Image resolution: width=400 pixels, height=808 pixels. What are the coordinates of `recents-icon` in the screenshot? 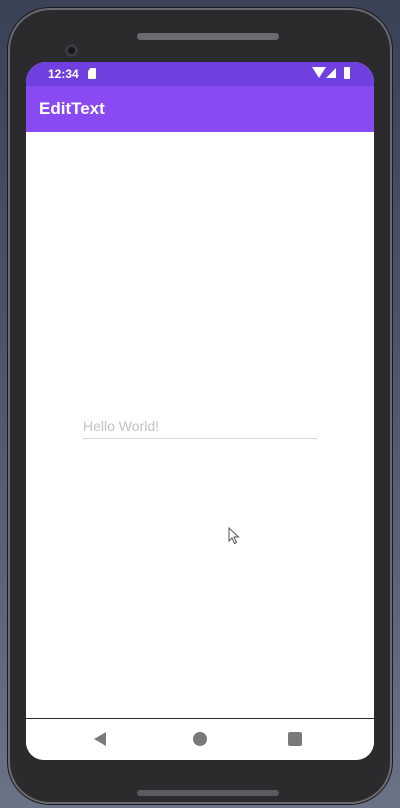 It's located at (295, 739).